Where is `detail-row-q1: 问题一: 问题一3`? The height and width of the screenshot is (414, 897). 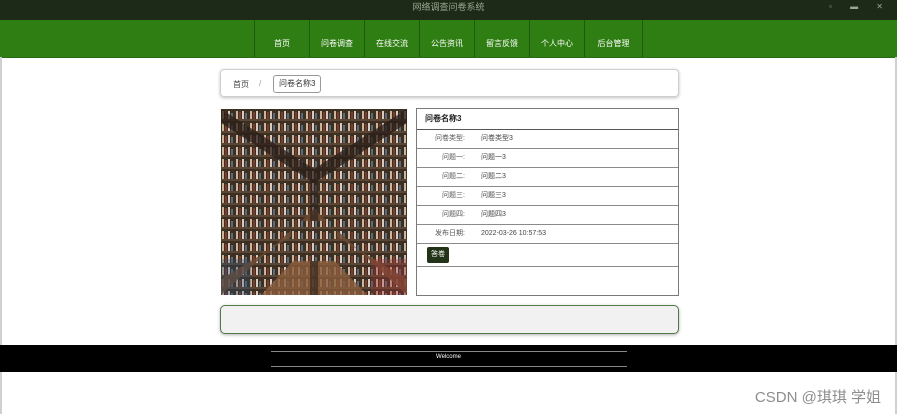 detail-row-q1: 问题一: 问题一3 is located at coordinates (547, 158).